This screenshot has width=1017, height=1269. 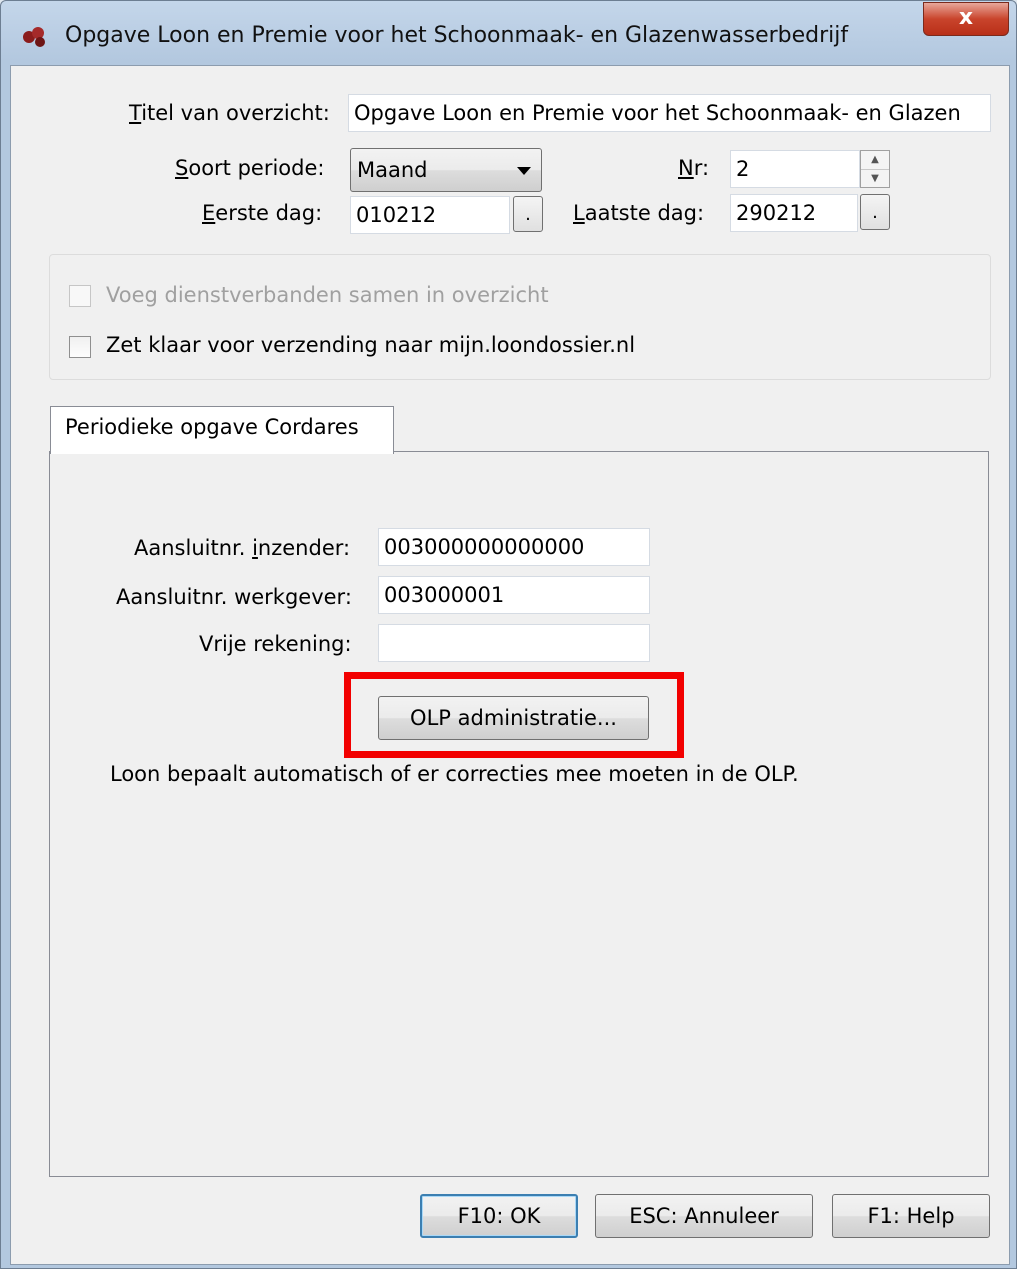 I want to click on cancel-button: ESC: Annuleer, so click(x=704, y=1216).